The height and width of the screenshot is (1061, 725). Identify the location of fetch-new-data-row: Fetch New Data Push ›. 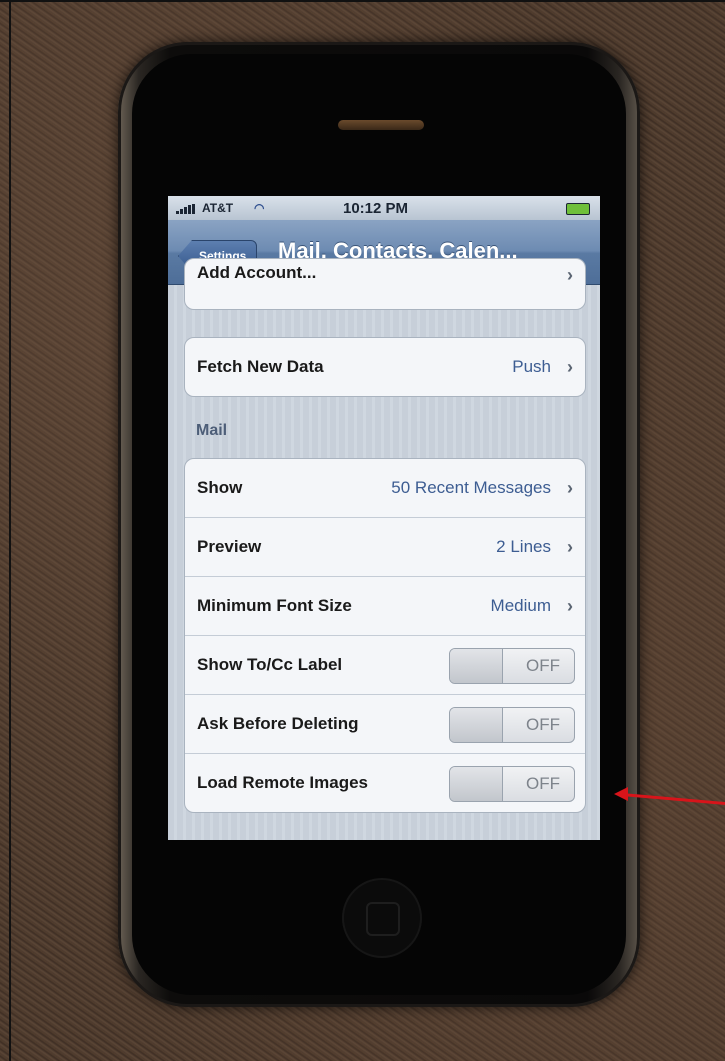
(385, 367).